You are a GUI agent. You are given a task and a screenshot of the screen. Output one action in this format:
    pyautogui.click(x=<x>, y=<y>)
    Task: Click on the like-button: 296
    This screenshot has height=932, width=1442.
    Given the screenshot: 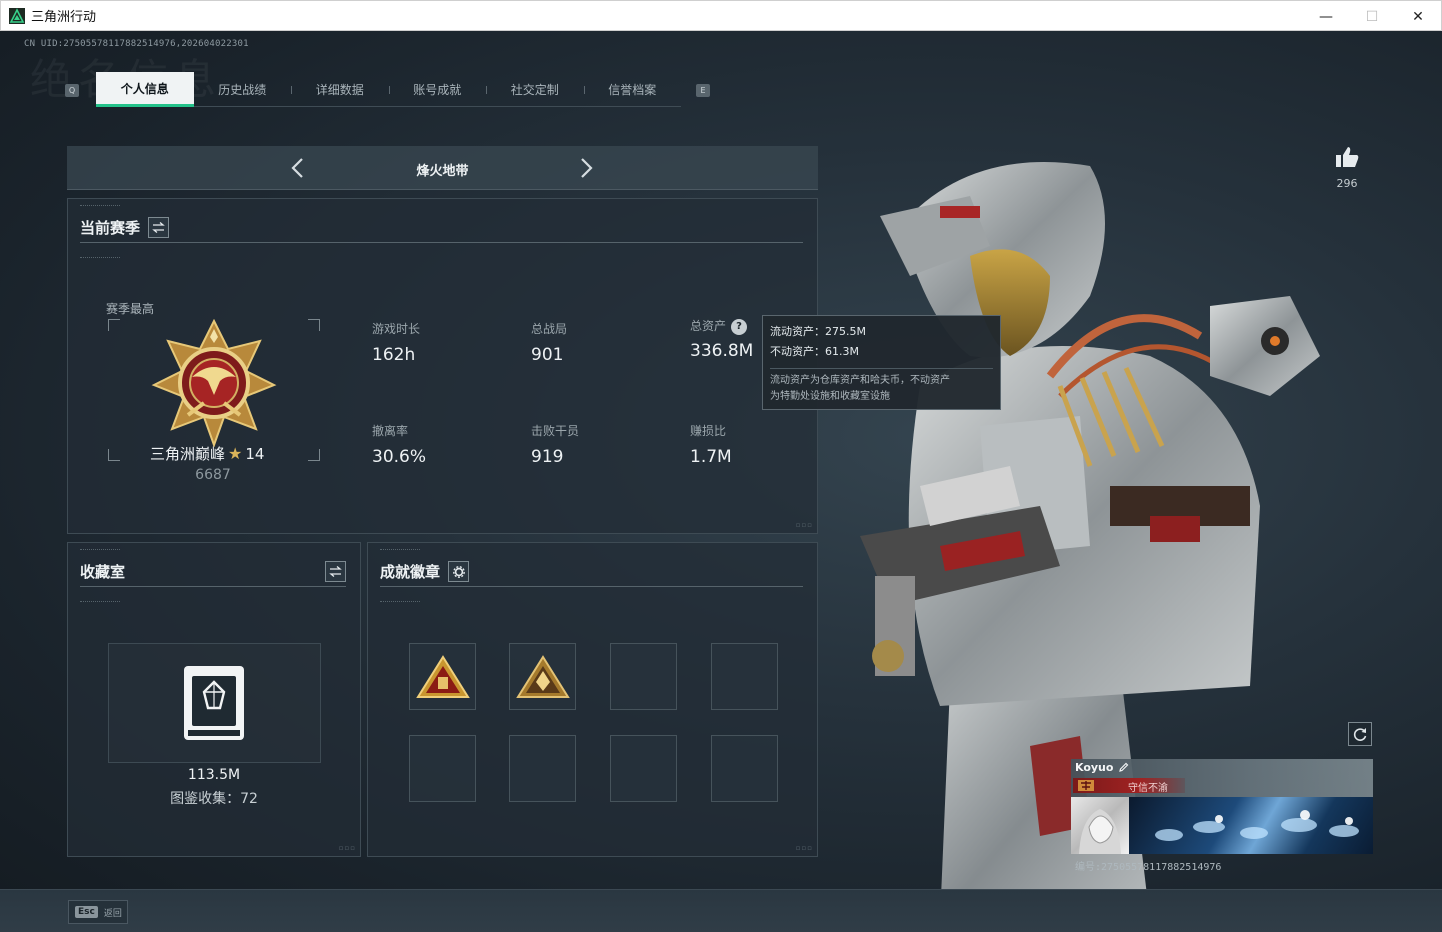 What is the action you would take?
    pyautogui.click(x=1347, y=167)
    